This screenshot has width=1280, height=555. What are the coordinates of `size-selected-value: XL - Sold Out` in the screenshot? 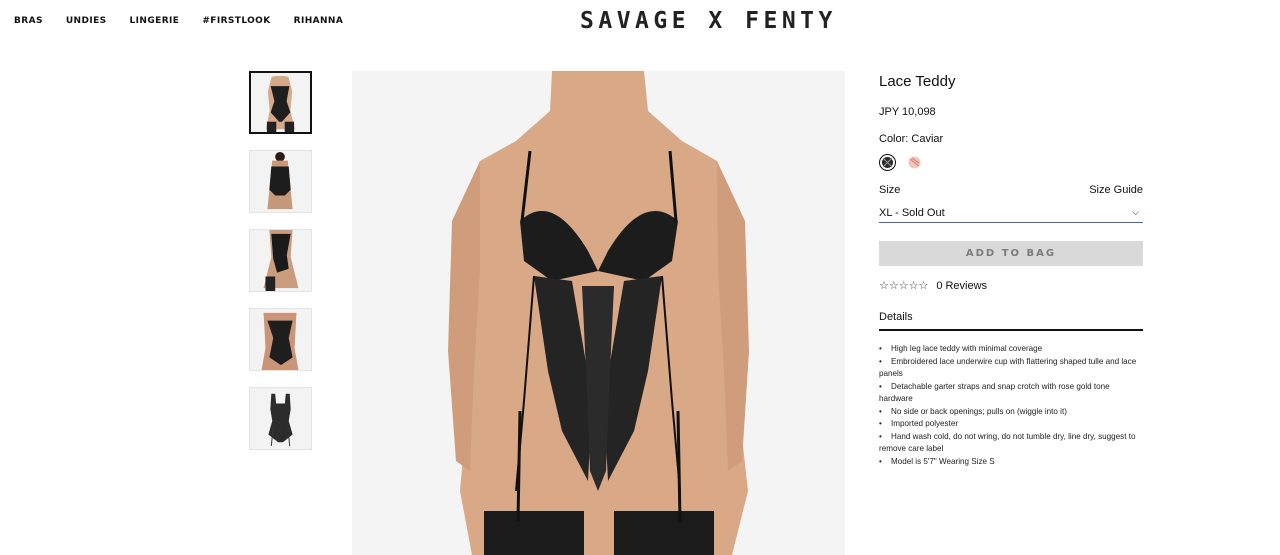 It's located at (912, 212).